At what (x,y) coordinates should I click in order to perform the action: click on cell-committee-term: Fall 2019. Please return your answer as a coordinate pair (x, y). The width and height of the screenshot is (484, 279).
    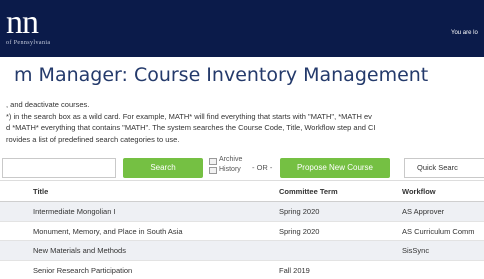
    Looking at the image, I should click on (294, 270).